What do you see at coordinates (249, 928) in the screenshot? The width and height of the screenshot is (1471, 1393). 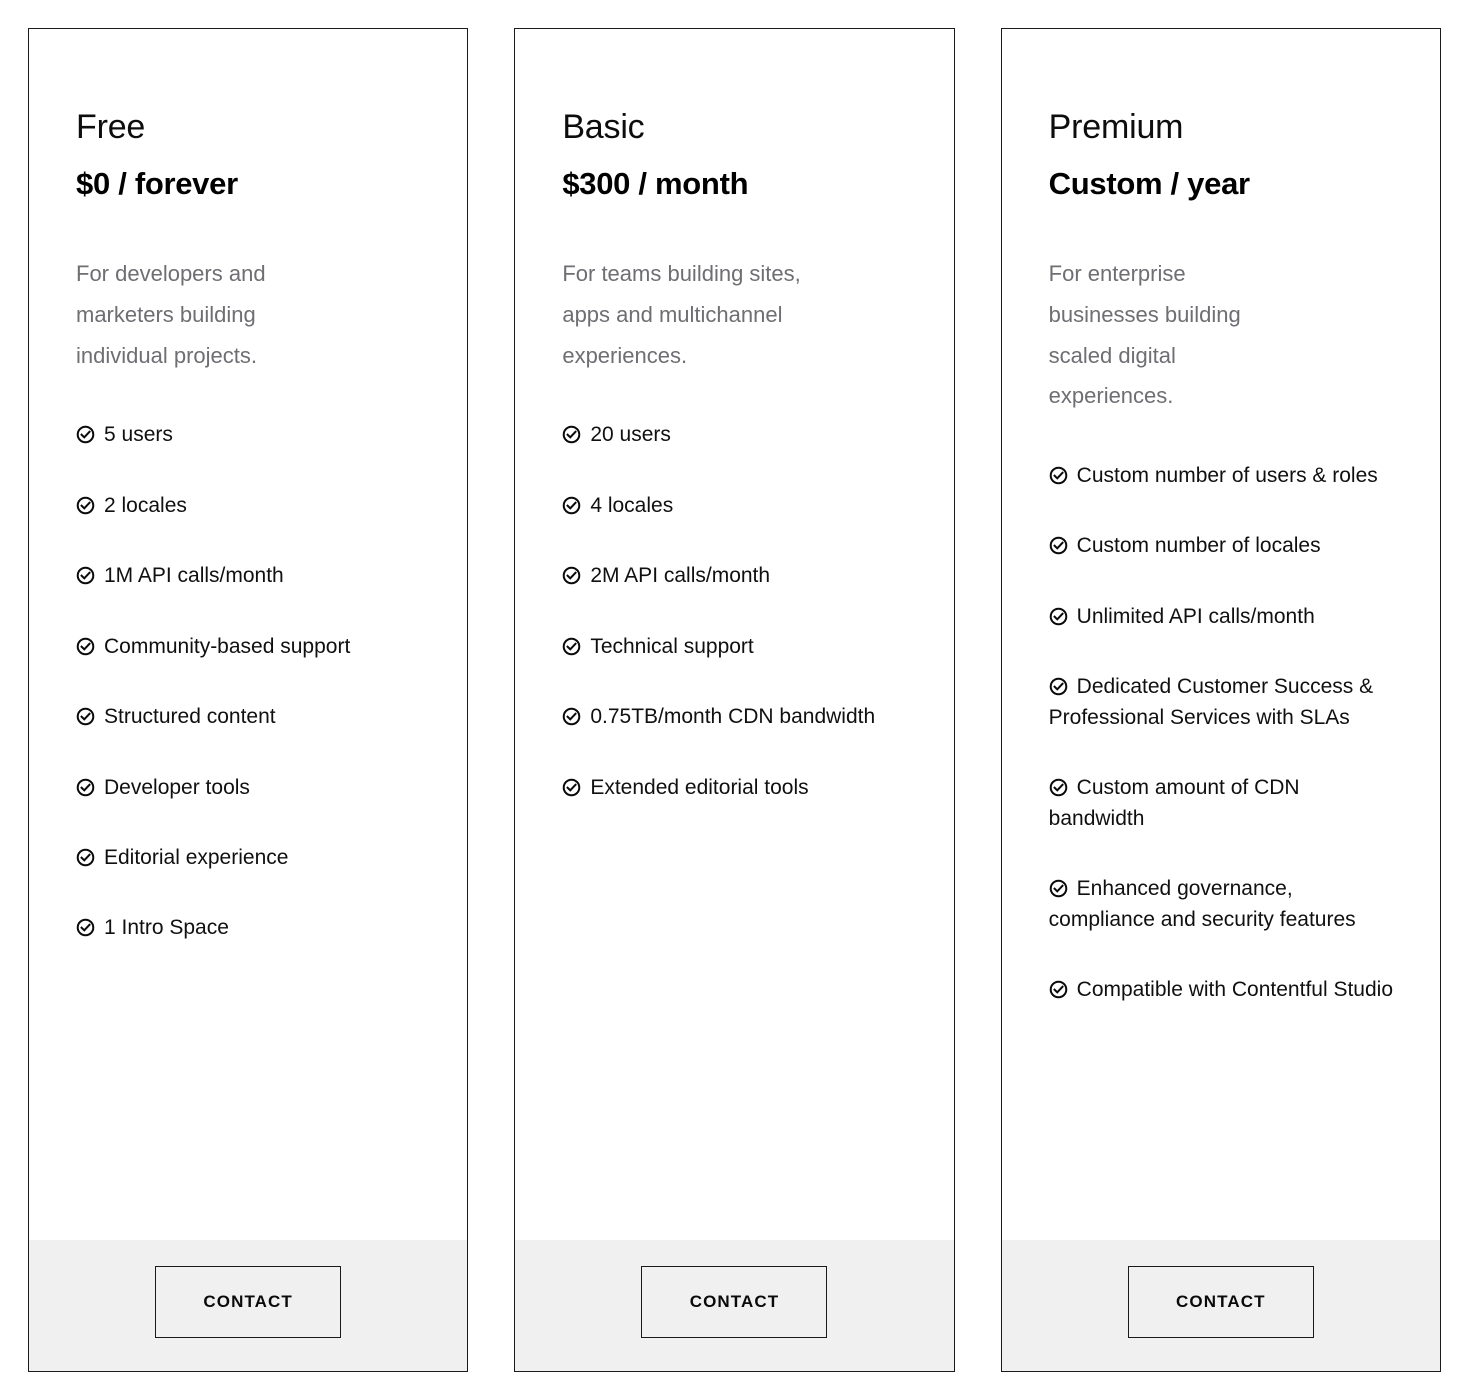 I see `feature-item: 1 Intro Space` at bounding box center [249, 928].